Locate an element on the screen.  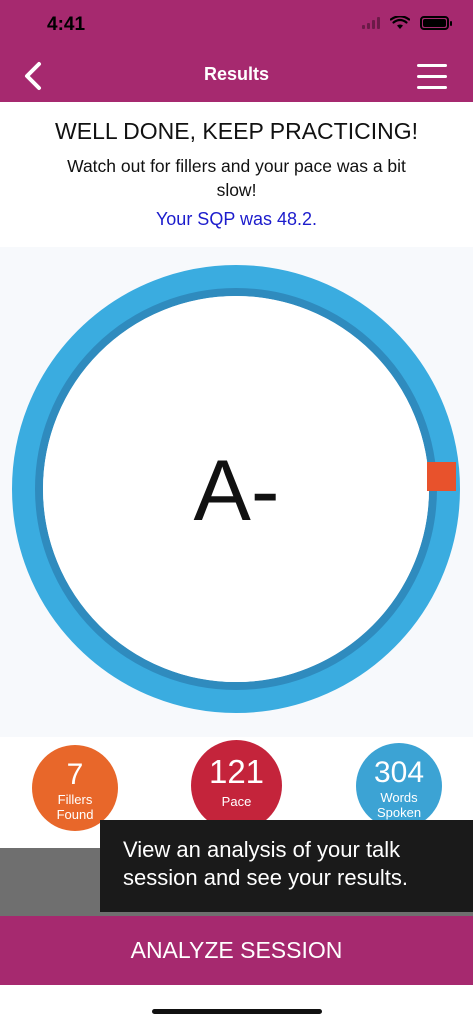
result-headline: WELL DONE, KEEP PRACTICING! is located at coordinates (236, 131).